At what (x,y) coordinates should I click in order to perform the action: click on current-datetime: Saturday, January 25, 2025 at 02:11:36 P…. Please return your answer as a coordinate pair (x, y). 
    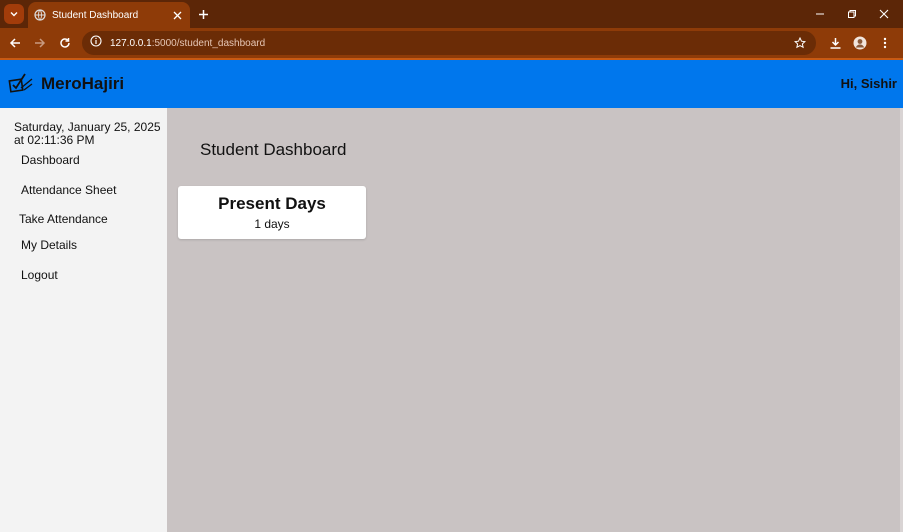
    Looking at the image, I should click on (89, 134).